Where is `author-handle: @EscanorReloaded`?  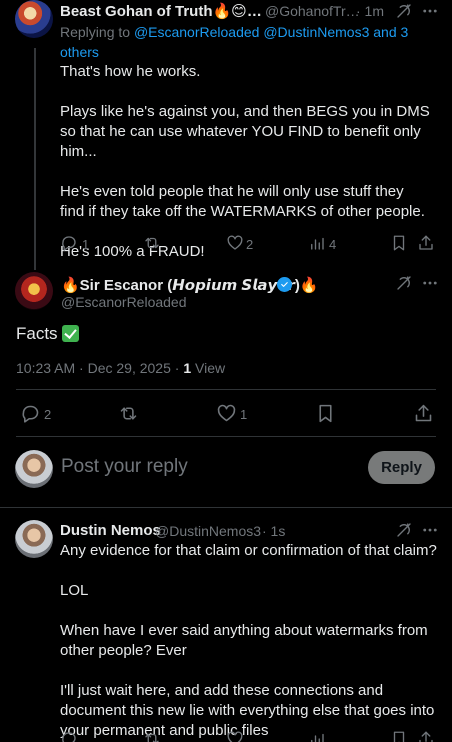
author-handle: @EscanorReloaded is located at coordinates (124, 302).